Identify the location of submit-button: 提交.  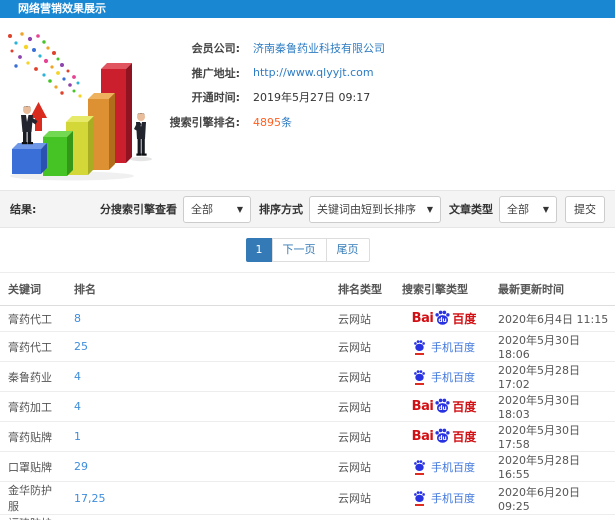
(585, 209).